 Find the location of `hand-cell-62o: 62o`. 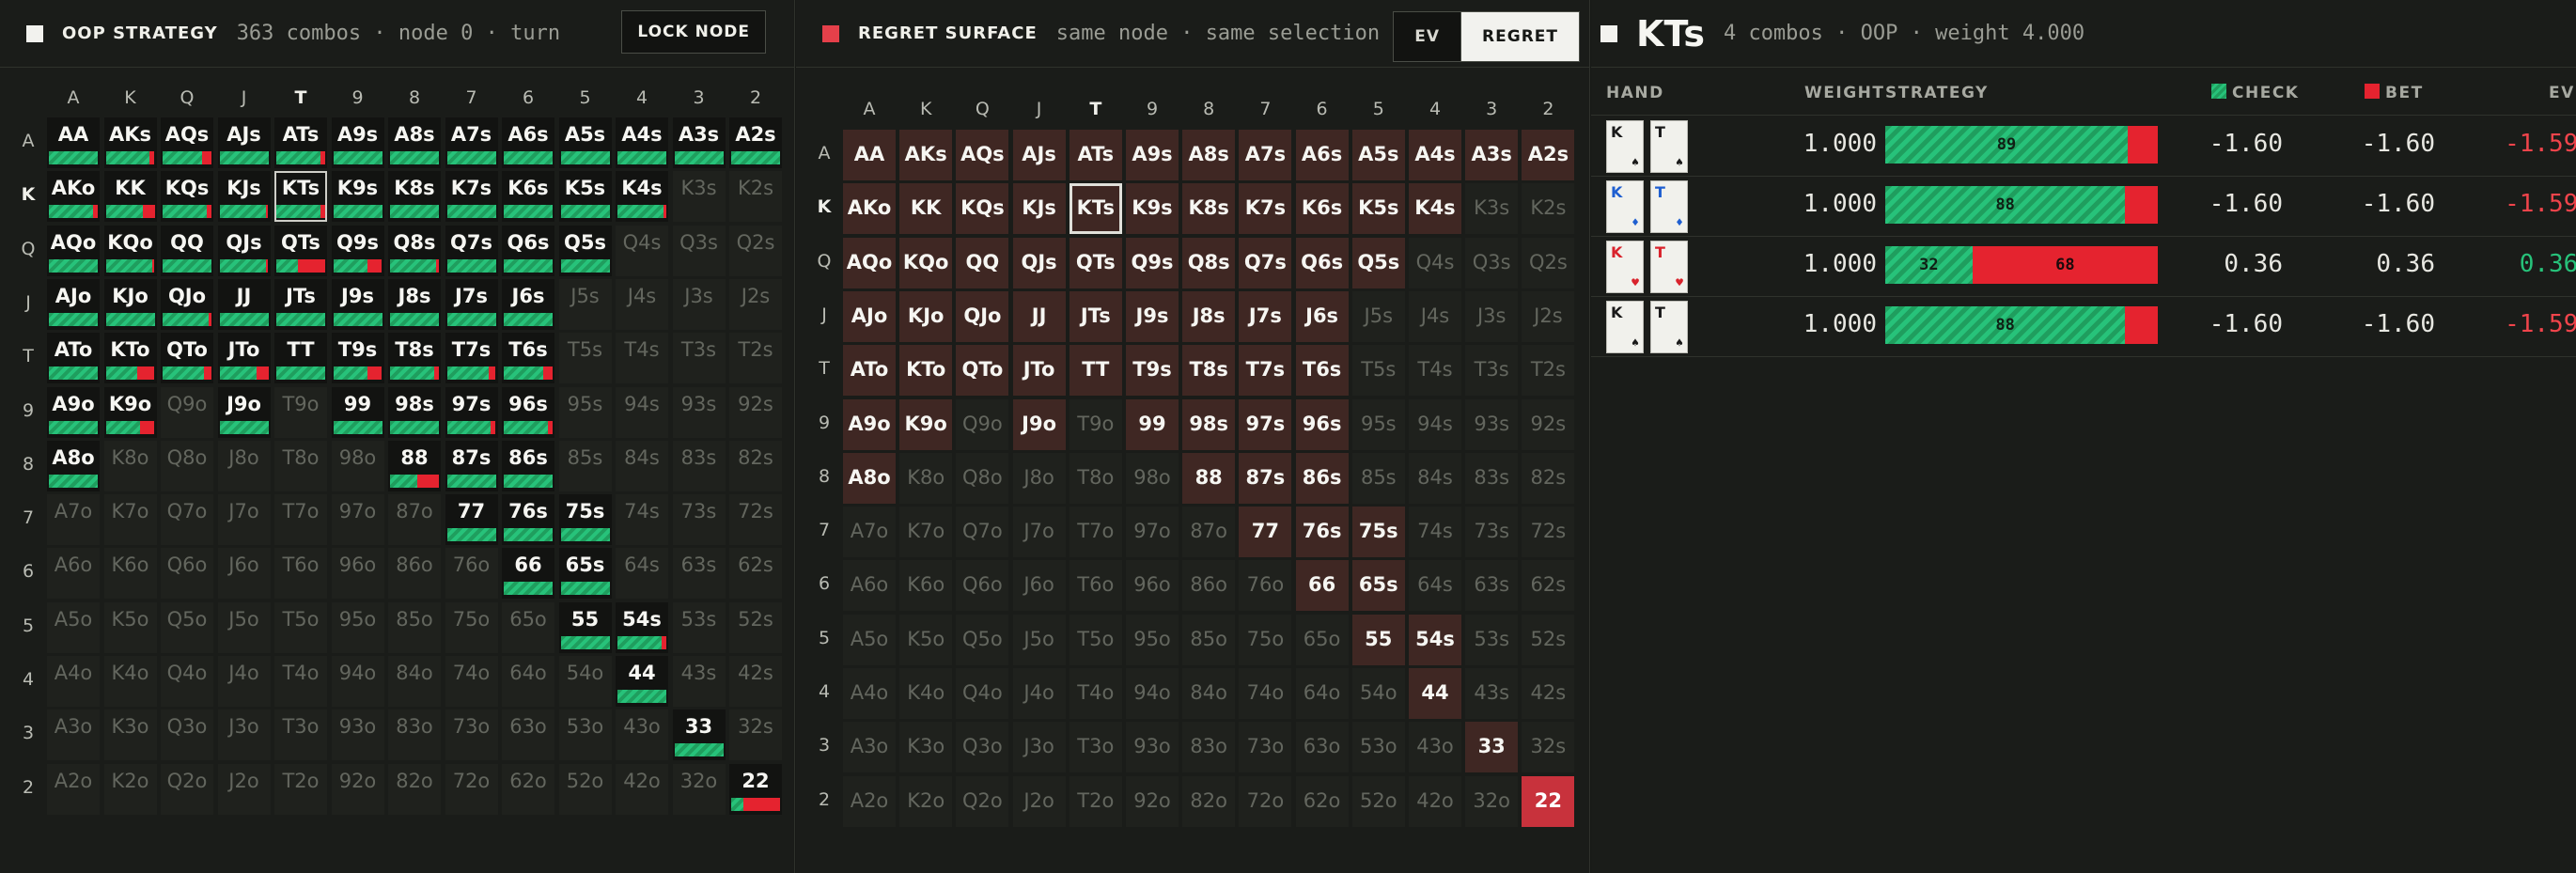

hand-cell-62o: 62o is located at coordinates (528, 789).